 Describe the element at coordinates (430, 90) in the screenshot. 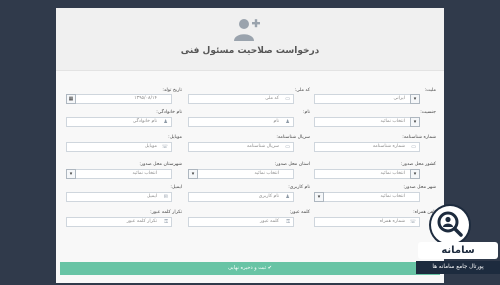

I see `nationality-label: ملیت:` at that location.